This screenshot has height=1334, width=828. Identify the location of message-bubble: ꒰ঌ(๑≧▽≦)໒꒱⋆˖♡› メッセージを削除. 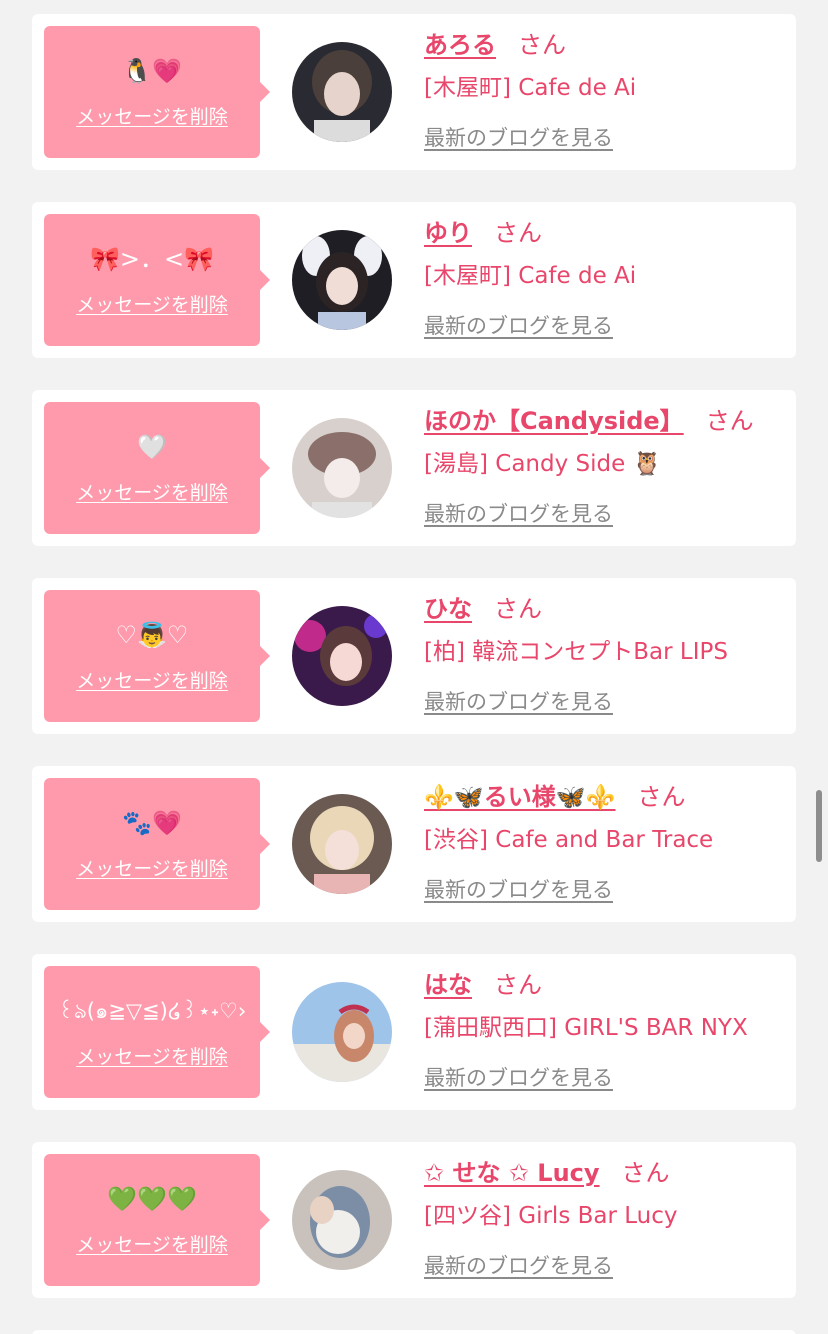
(157, 1032).